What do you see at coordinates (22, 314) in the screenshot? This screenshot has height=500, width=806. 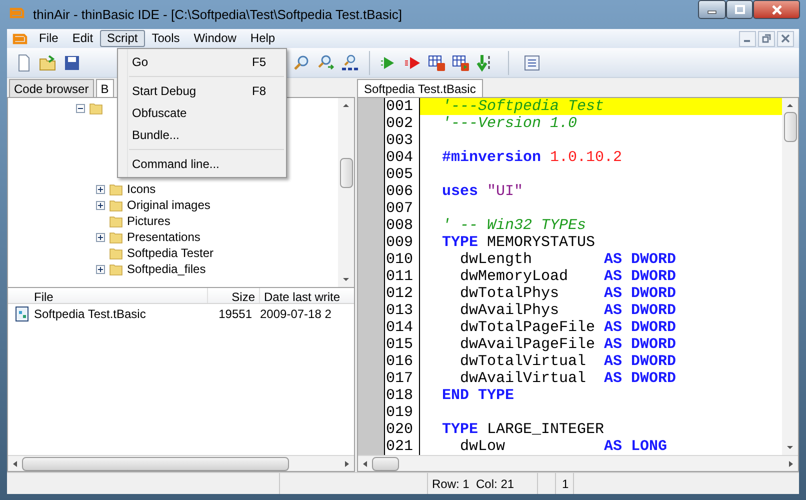 I see `file-icon` at bounding box center [22, 314].